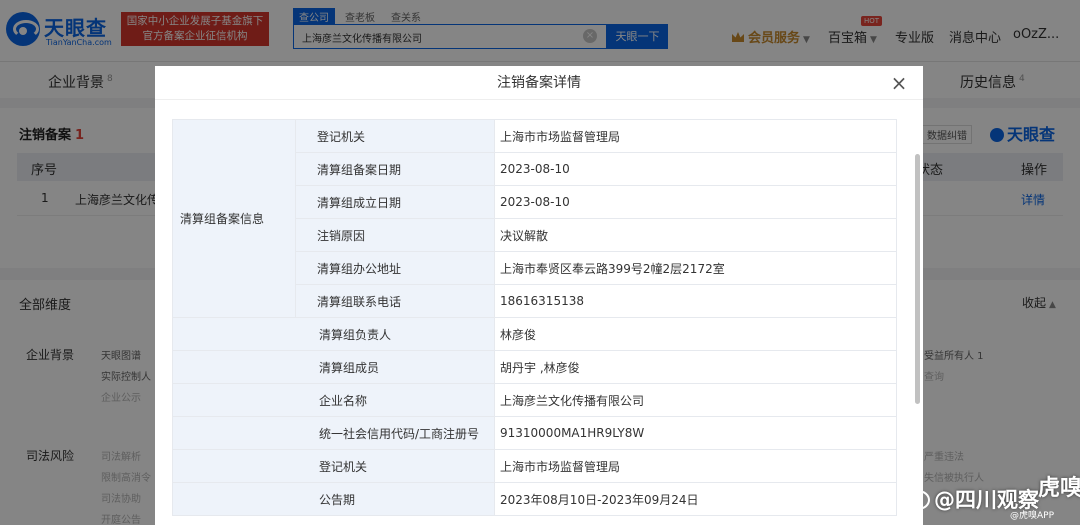 The width and height of the screenshot is (1080, 525). What do you see at coordinates (695, 433) in the screenshot?
I see `field-value: 91310000MA1HR9LY8W` at bounding box center [695, 433].